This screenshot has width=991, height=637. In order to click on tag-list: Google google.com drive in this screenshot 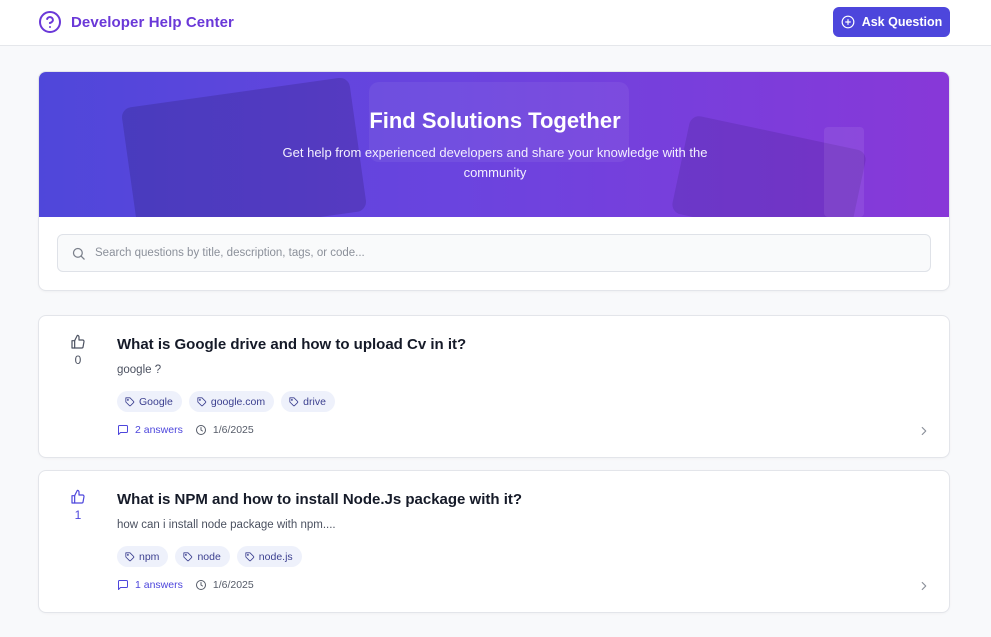, I will do `click(226, 401)`.